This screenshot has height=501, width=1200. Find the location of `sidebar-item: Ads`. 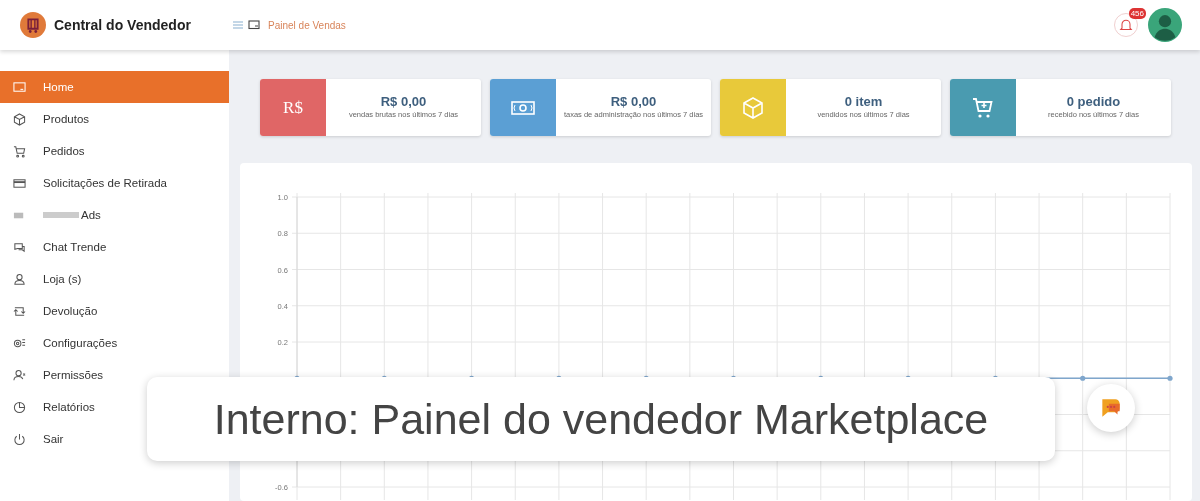

sidebar-item: Ads is located at coordinates (114, 215).